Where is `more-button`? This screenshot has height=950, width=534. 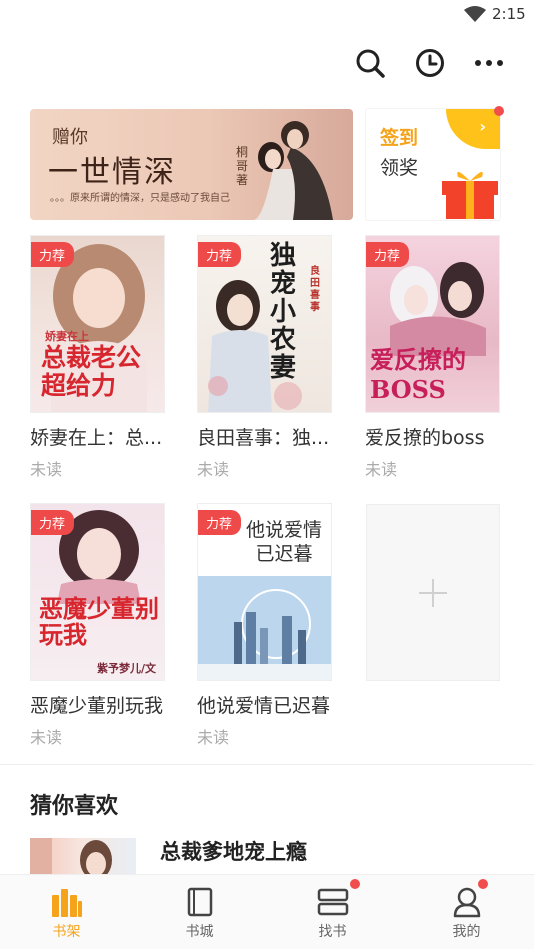 more-button is located at coordinates (489, 63).